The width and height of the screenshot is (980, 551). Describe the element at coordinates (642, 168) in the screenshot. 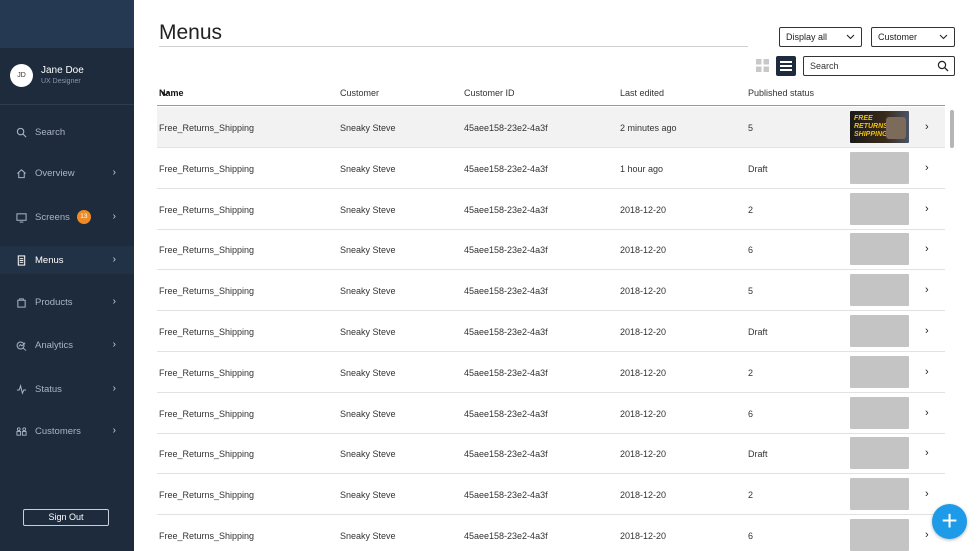

I see `row-last-edited: 1 hour ago` at that location.